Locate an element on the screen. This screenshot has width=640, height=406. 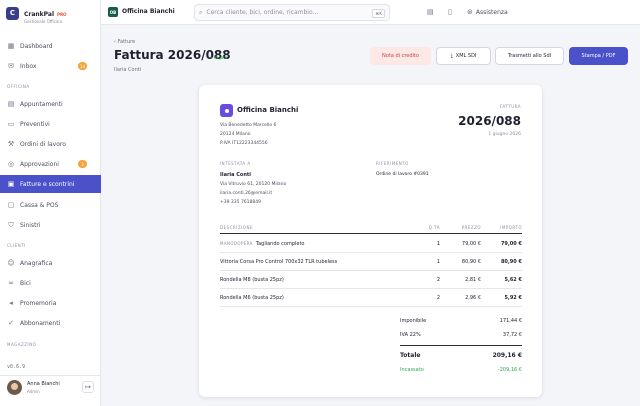
sidebar-item-promemoria: ◂ Promemoria is located at coordinates (50, 303).